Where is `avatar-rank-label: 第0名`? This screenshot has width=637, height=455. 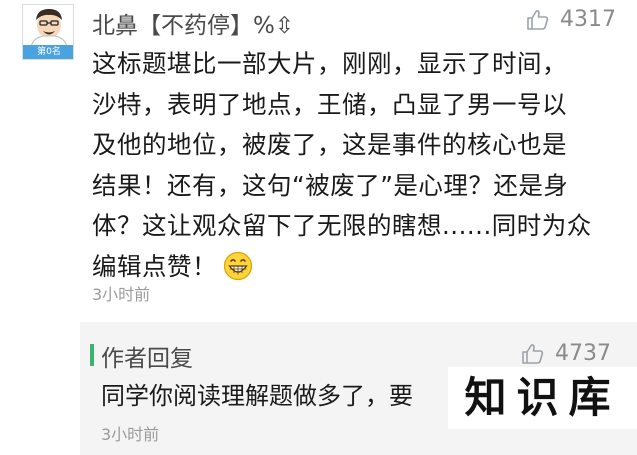
avatar-rank-label: 第0名 is located at coordinates (48, 52).